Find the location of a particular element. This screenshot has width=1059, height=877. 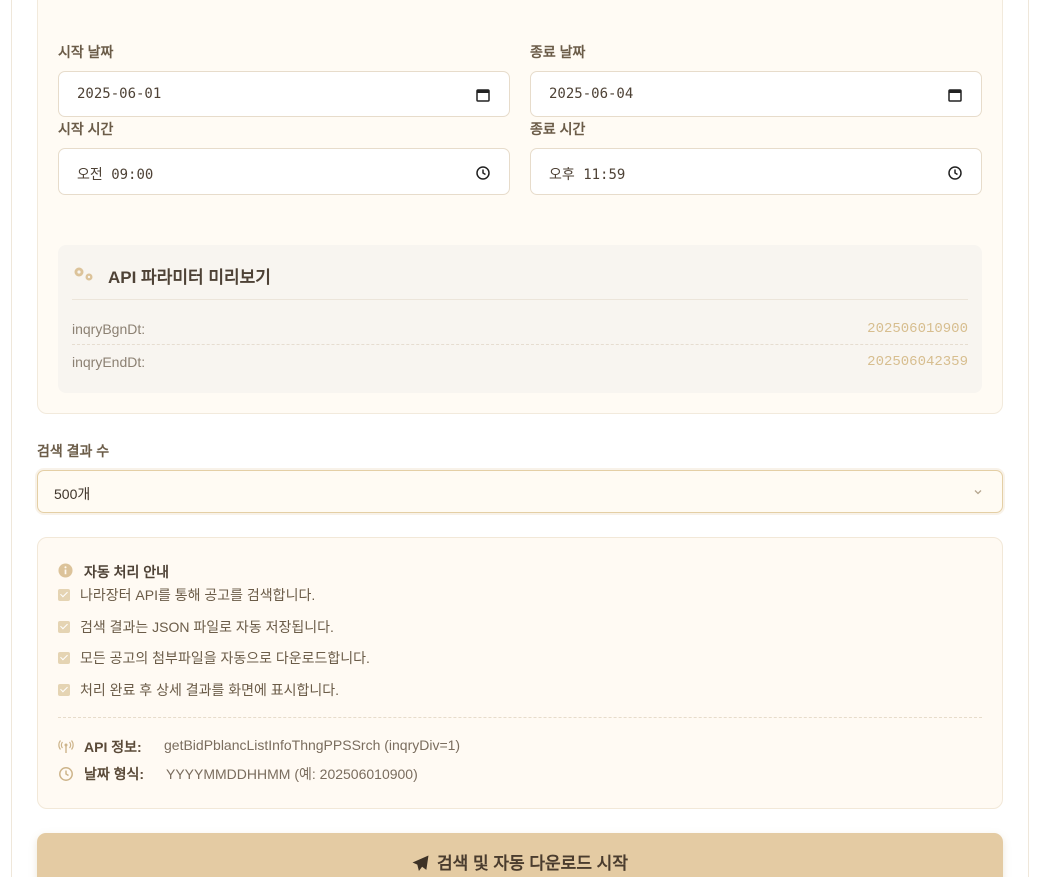

param-row: inqryBgnDt: 202506010900 is located at coordinates (520, 329).